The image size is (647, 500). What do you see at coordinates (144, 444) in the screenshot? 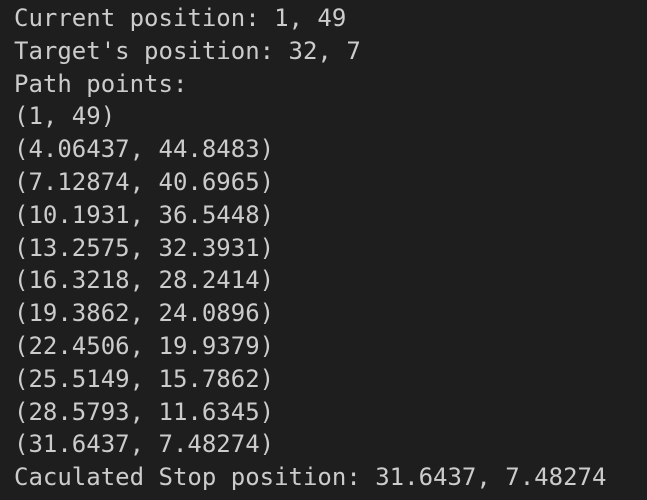
I see `path-point-line: (31.6437, 7.48274)` at bounding box center [144, 444].